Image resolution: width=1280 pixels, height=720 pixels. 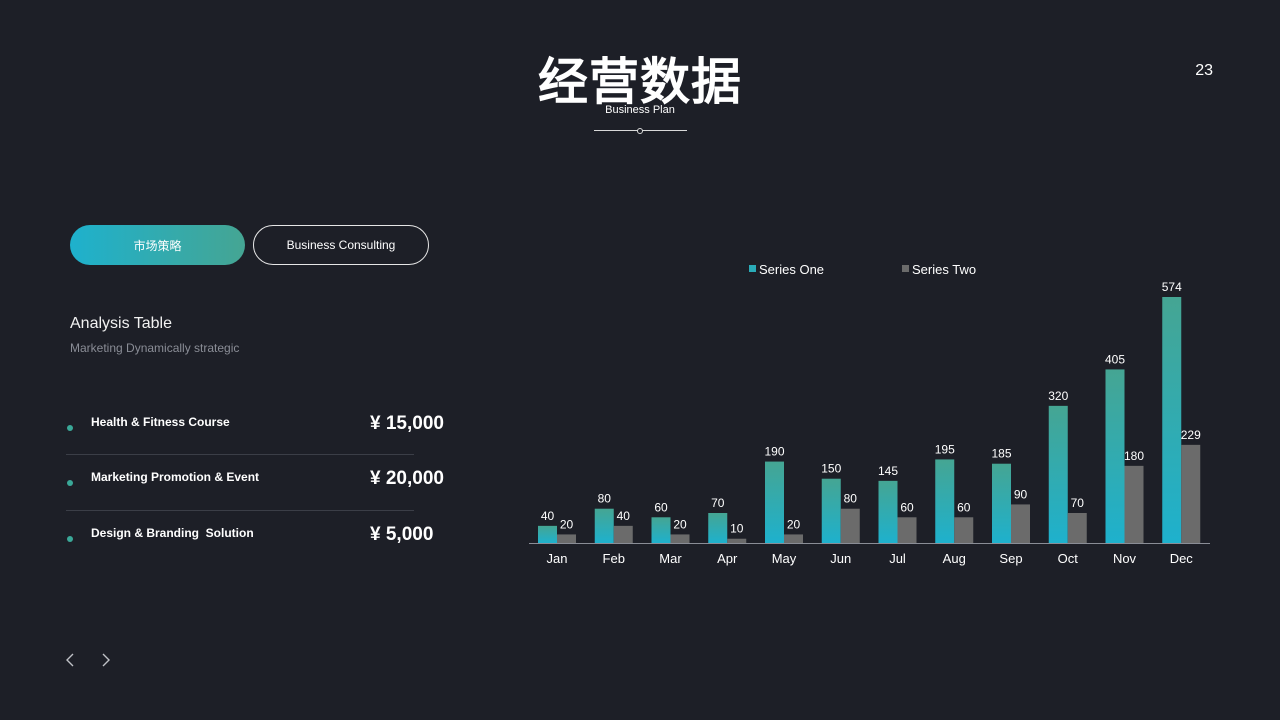 What do you see at coordinates (407, 478) in the screenshot?
I see `item-price: ¥ 20,000` at bounding box center [407, 478].